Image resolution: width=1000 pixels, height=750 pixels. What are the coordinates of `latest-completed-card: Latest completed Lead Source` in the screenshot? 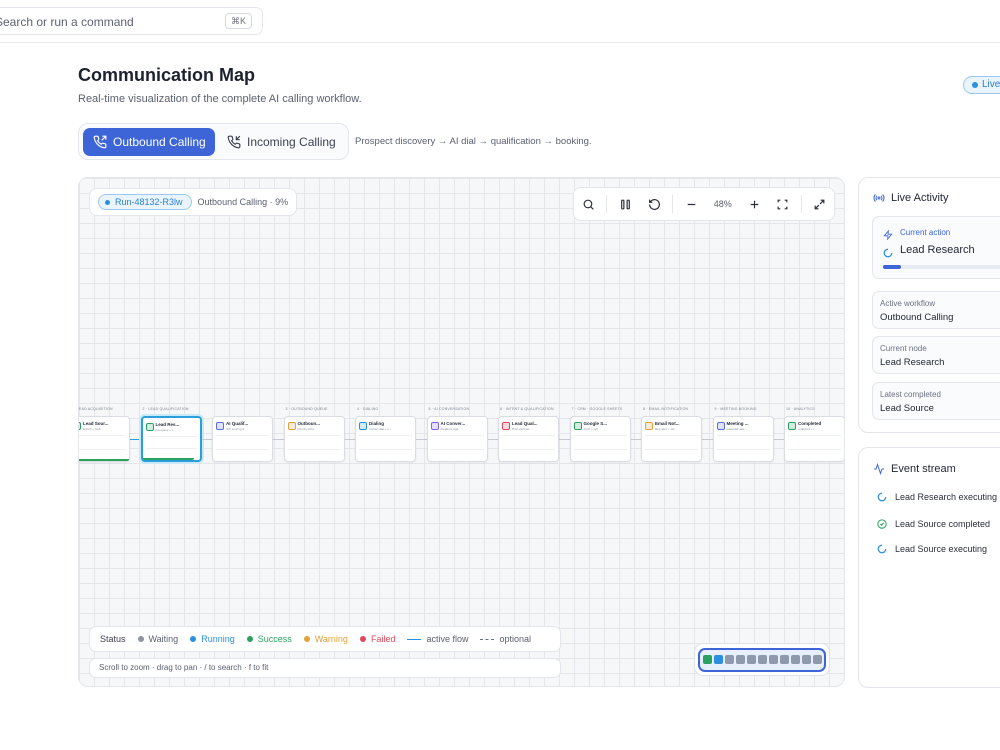 It's located at (936, 401).